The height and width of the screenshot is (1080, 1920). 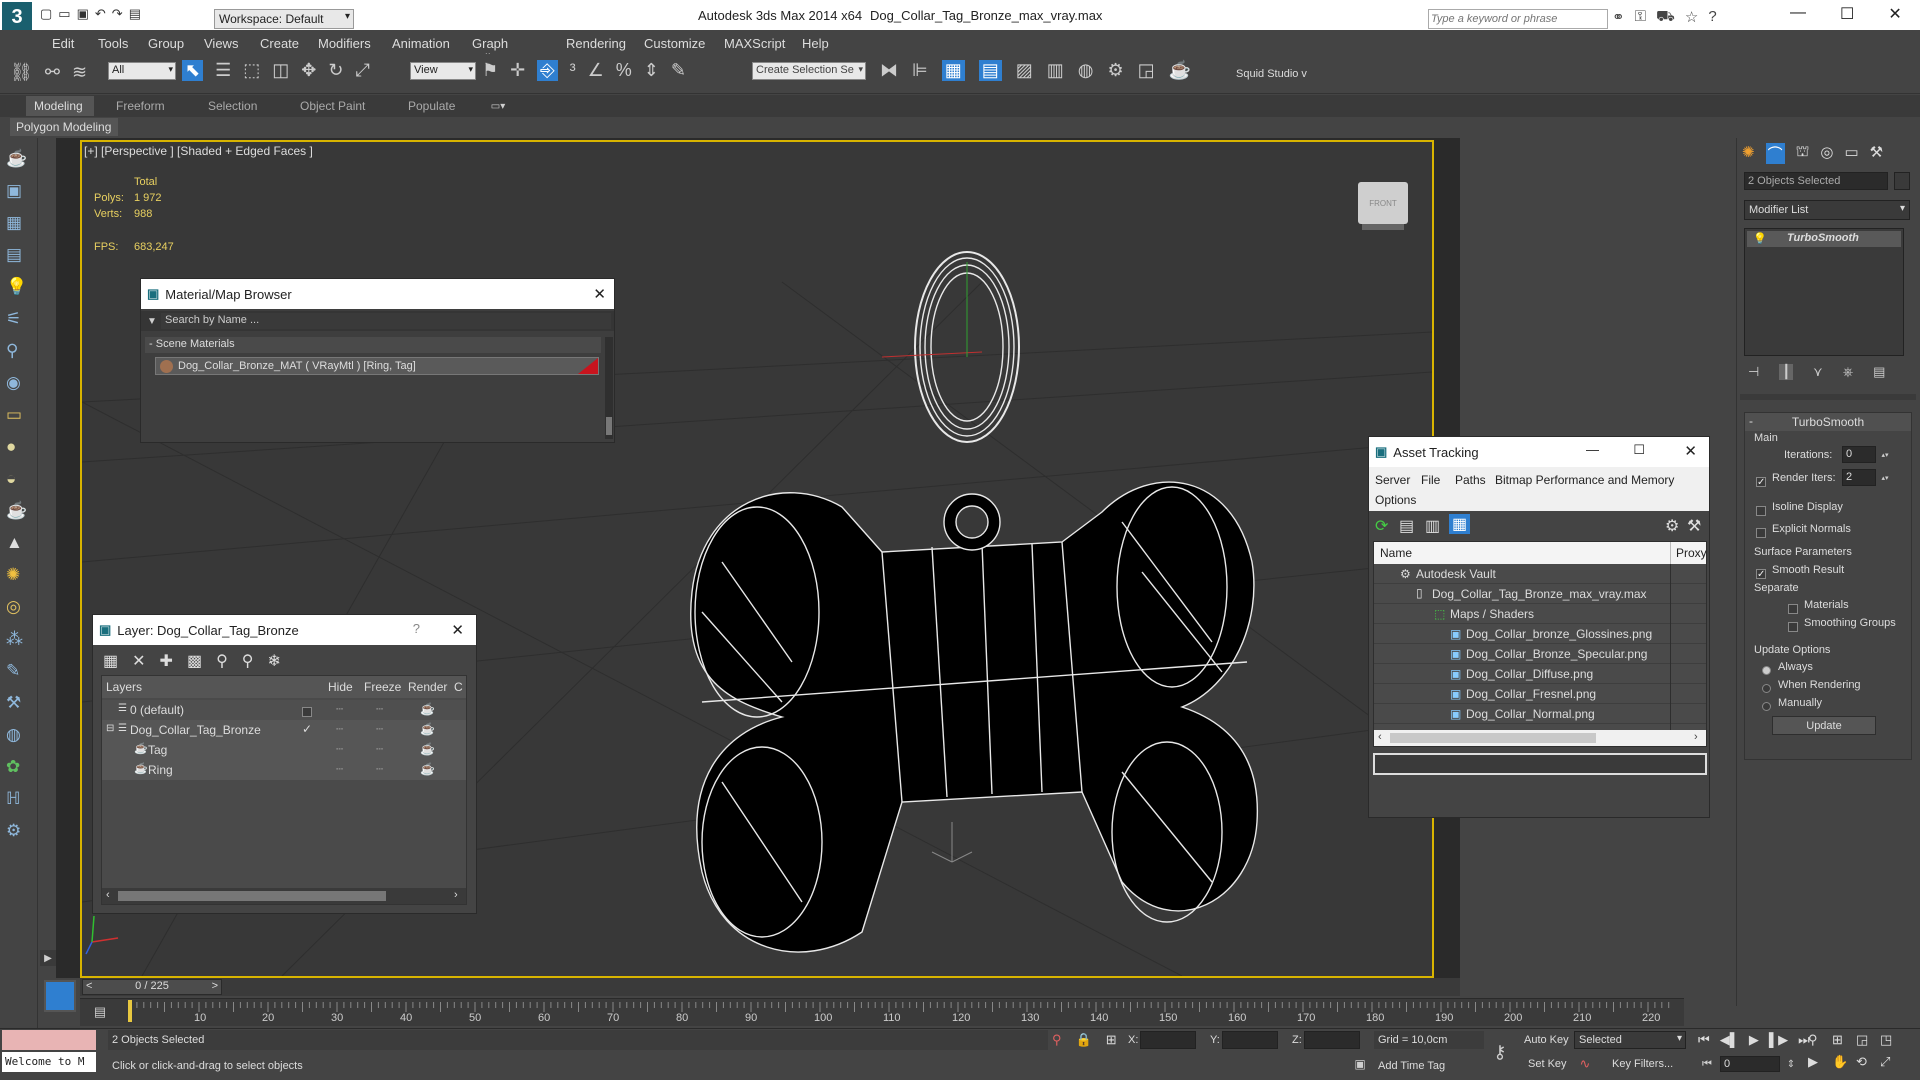 I want to click on object-color-swatch, so click(x=1902, y=181).